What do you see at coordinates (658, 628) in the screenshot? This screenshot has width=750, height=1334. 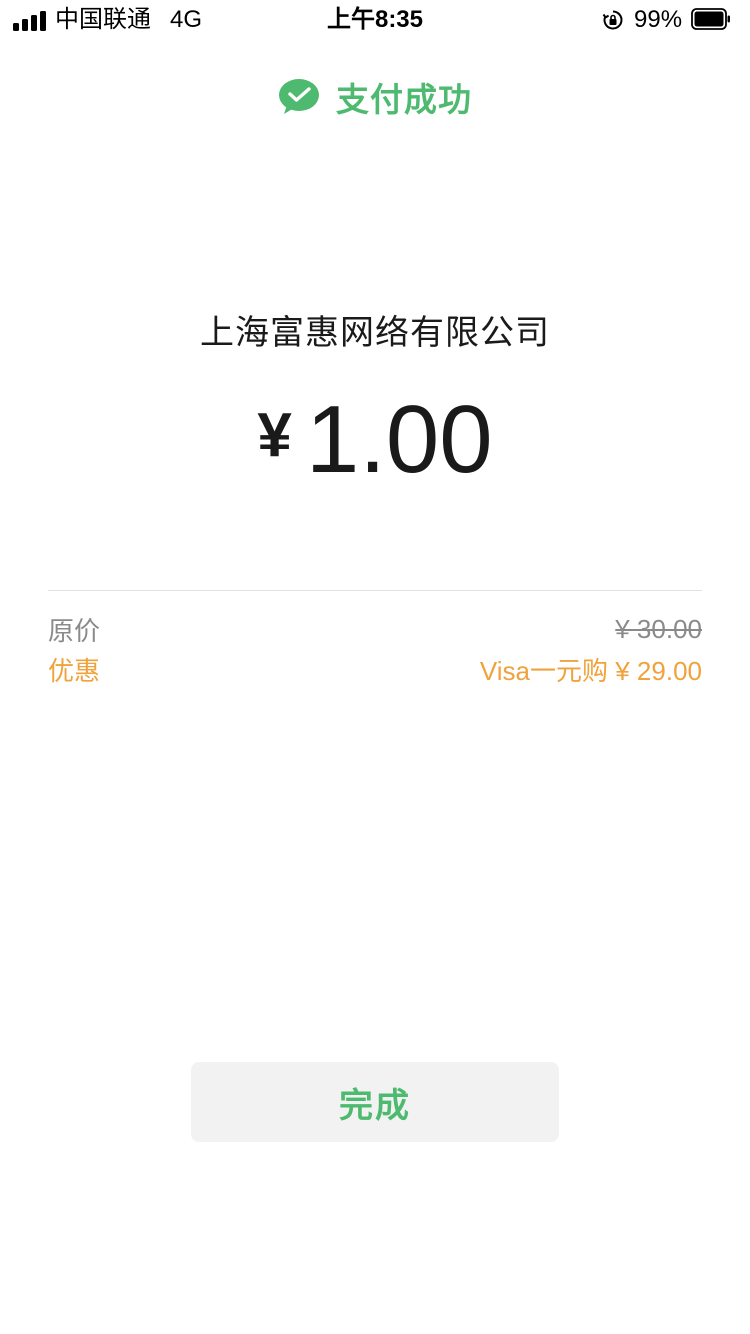 I see `original-price-value: ¥ 30.00` at bounding box center [658, 628].